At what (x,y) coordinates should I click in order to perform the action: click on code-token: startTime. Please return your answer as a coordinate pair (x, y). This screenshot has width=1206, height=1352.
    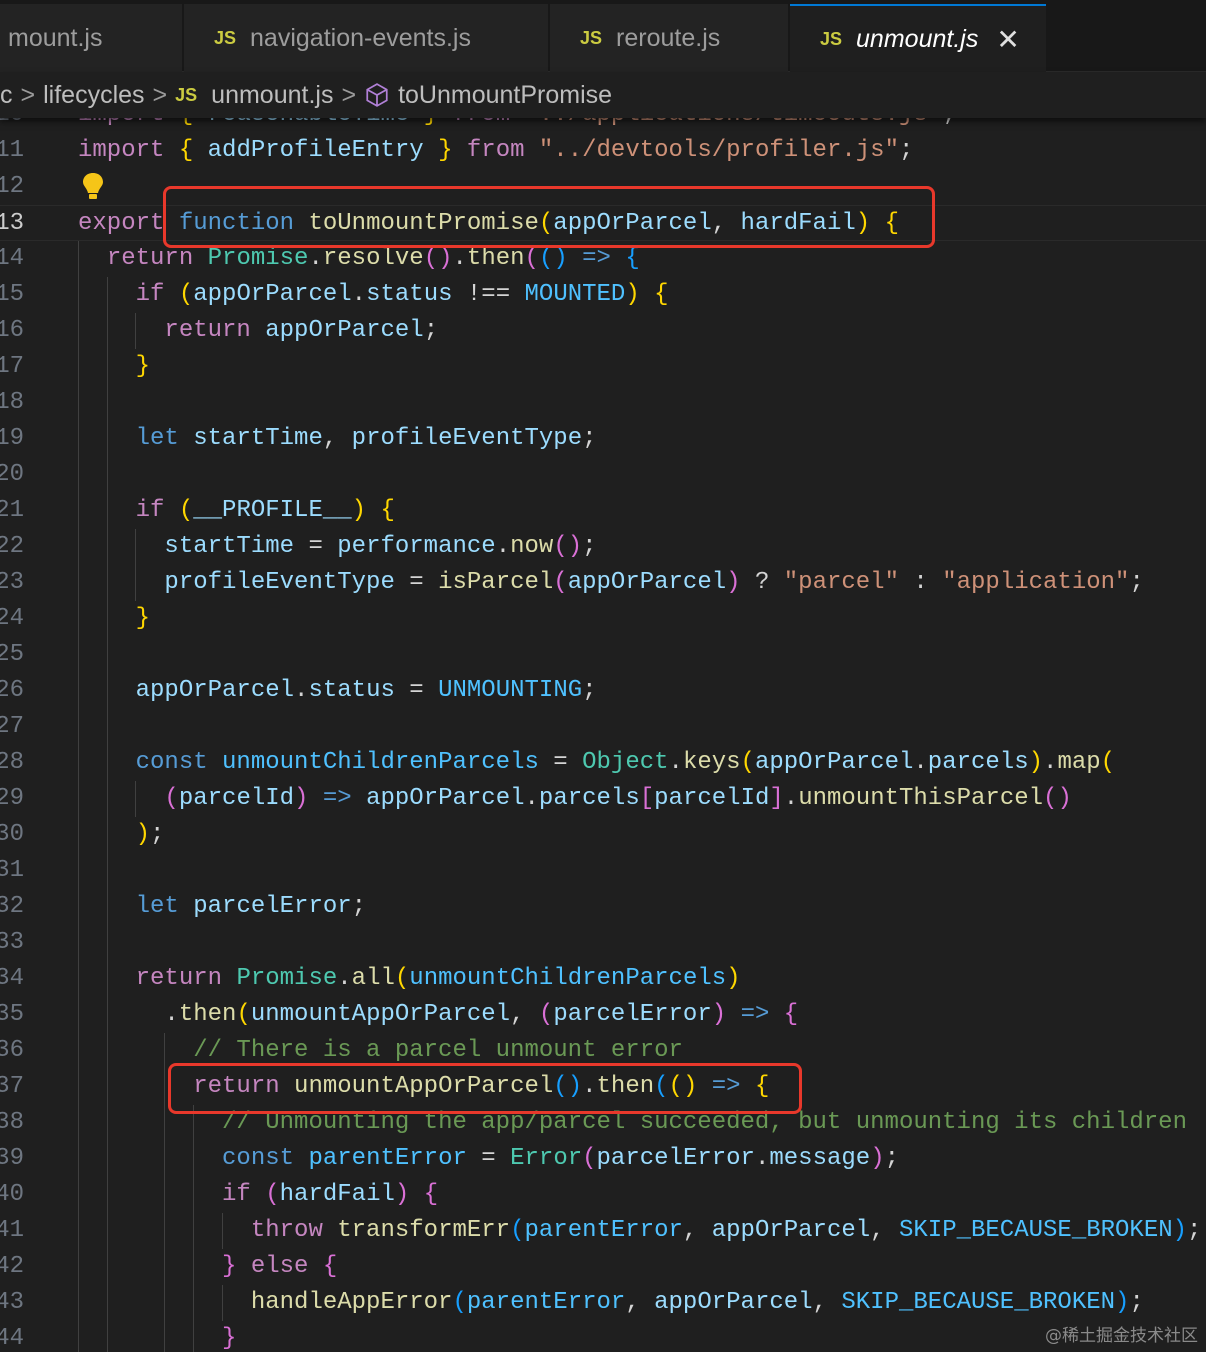
    Looking at the image, I should click on (229, 546).